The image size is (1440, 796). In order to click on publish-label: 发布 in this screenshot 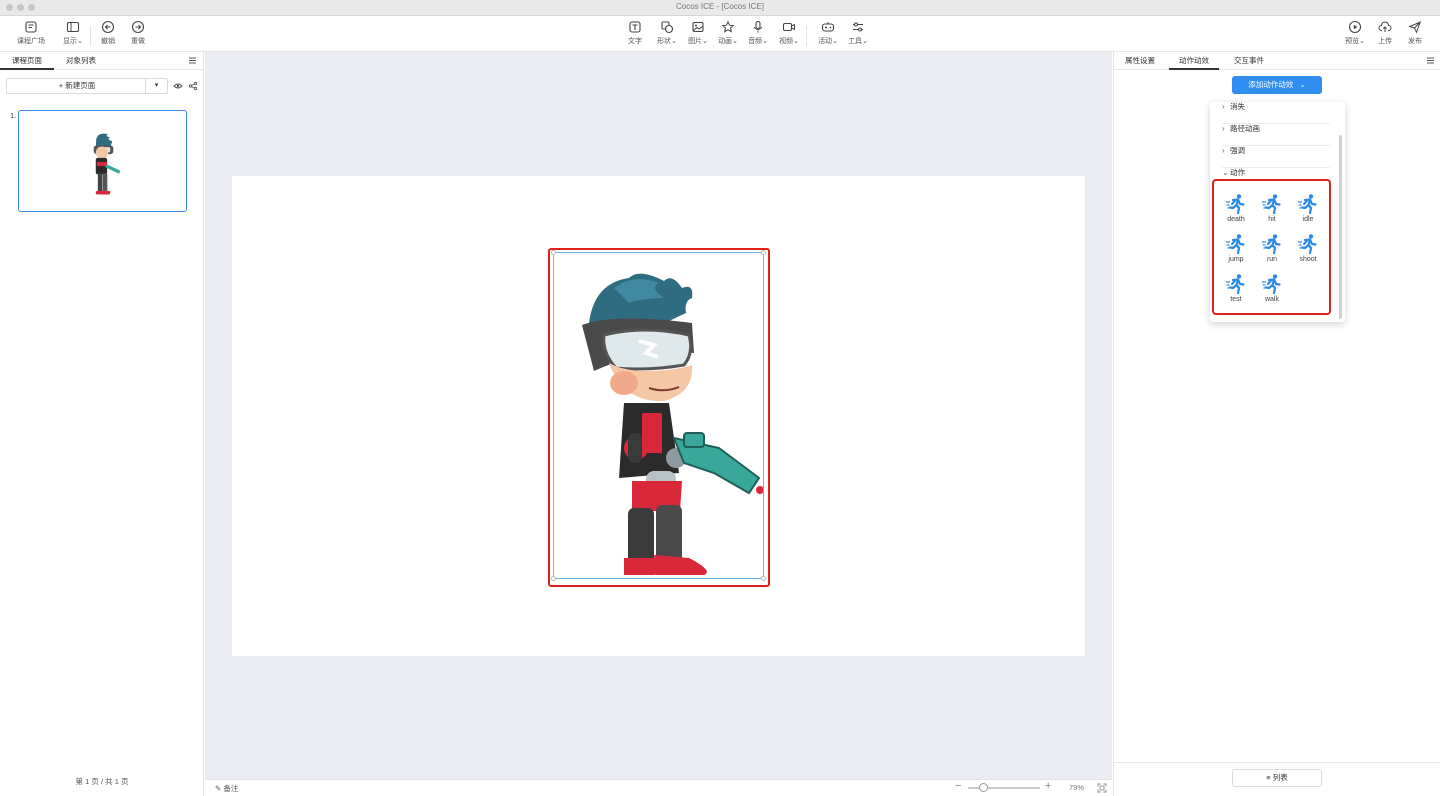, I will do `click(1415, 41)`.